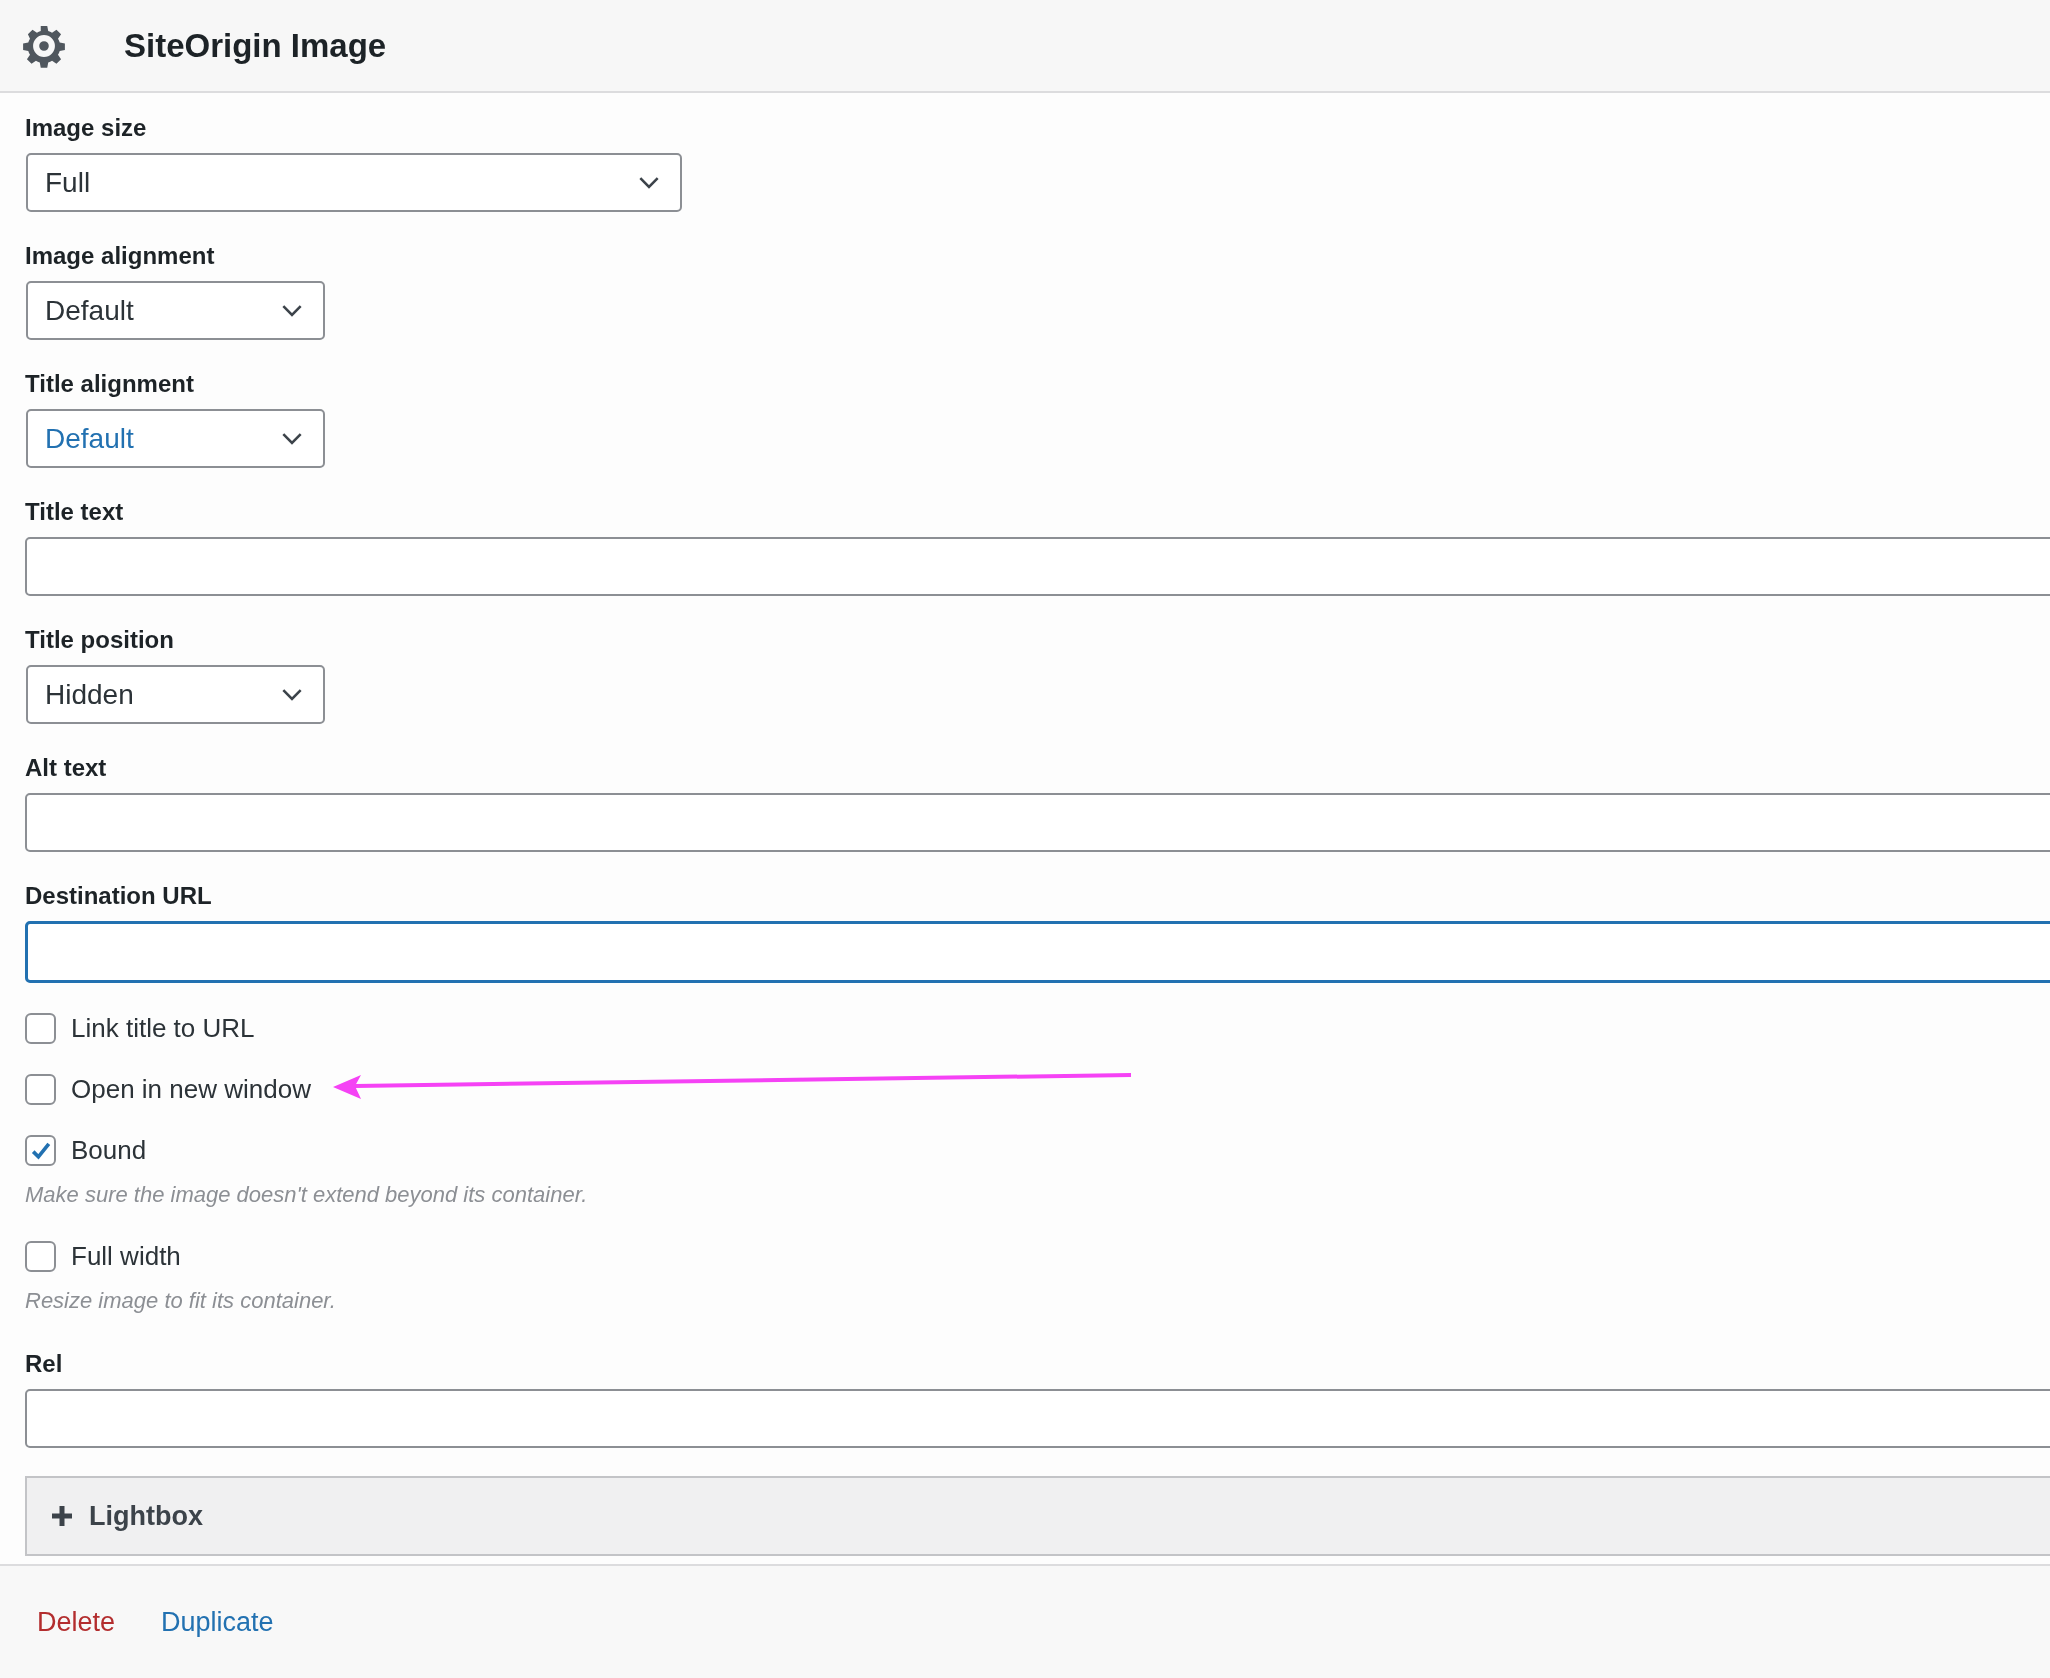 This screenshot has width=2050, height=1678. What do you see at coordinates (180, 1301) in the screenshot?
I see `field-description: Resize image to fit its container.` at bounding box center [180, 1301].